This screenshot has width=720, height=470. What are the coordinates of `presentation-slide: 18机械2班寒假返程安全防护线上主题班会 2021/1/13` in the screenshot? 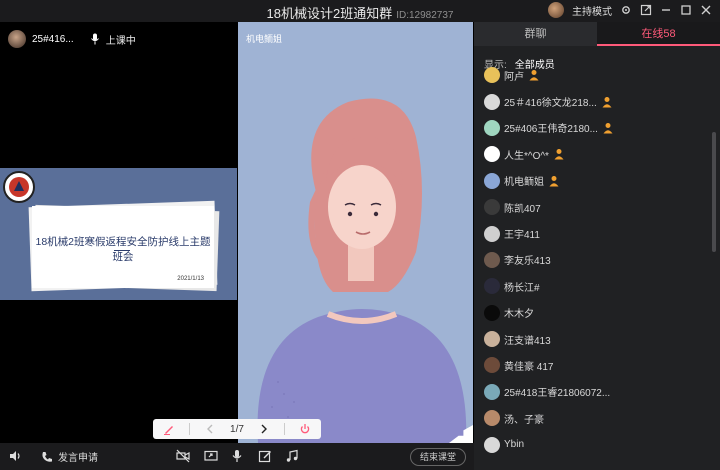 It's located at (118, 234).